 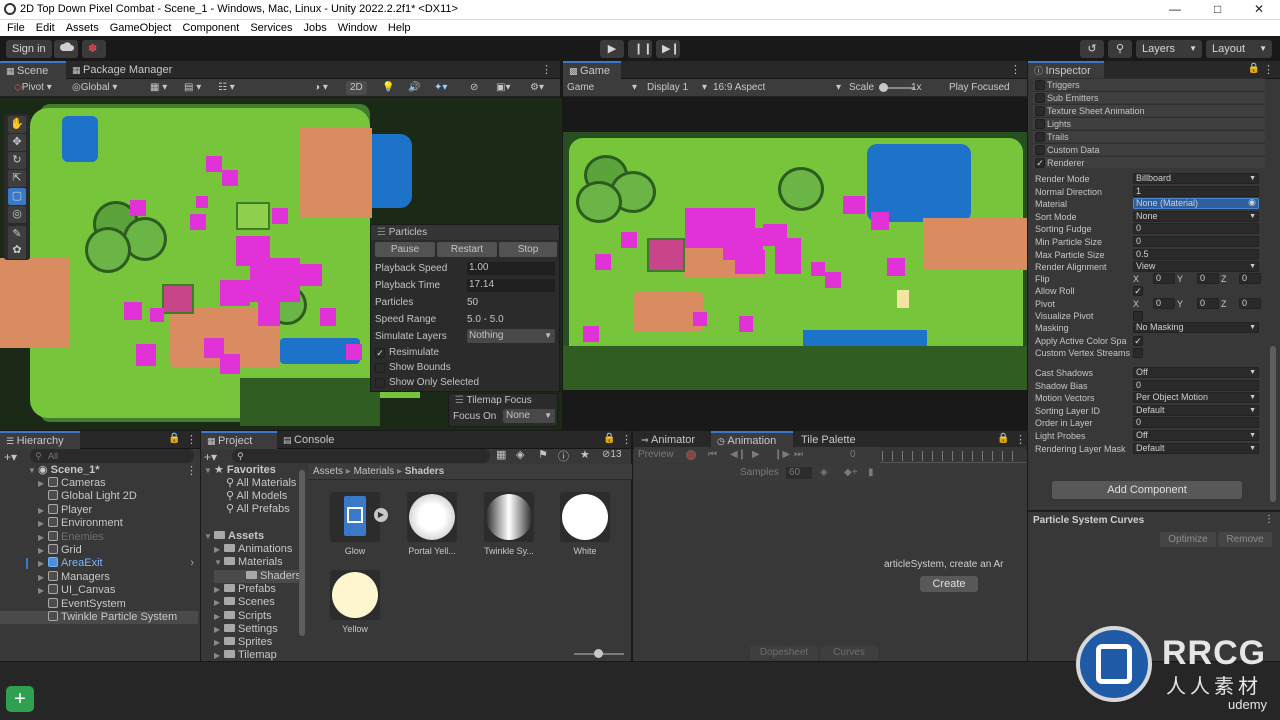 What do you see at coordinates (1138, 353) in the screenshot?
I see `custom-vertex-checkbox` at bounding box center [1138, 353].